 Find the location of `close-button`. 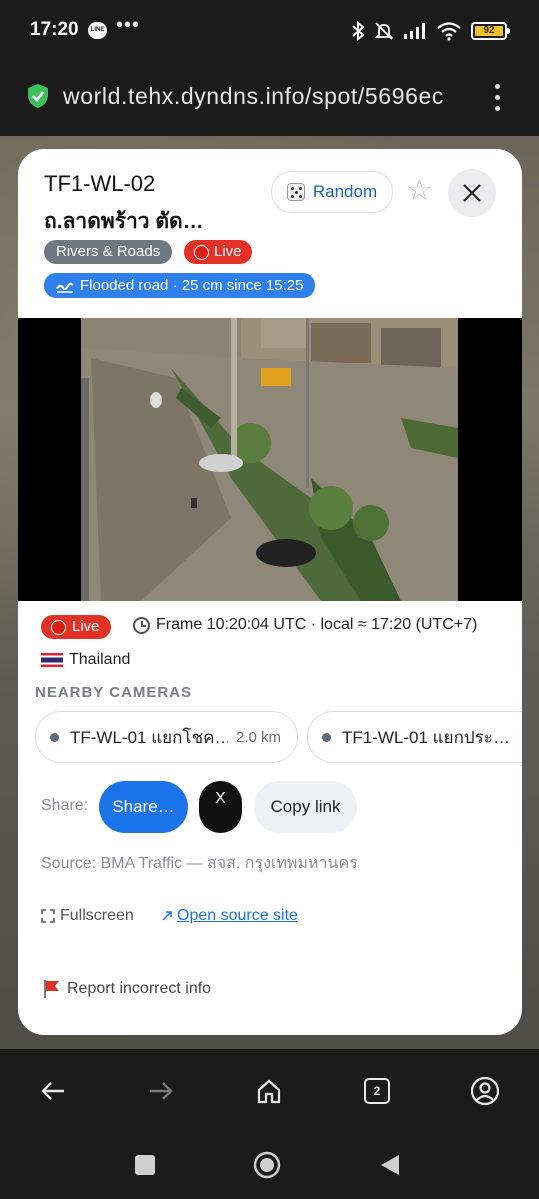

close-button is located at coordinates (472, 193).